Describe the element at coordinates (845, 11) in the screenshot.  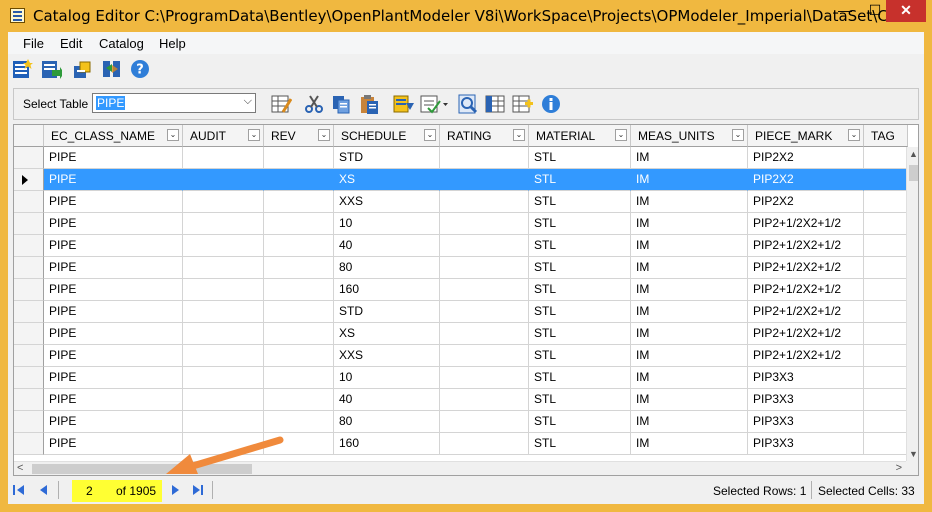
I see `minimize-button: —` at that location.